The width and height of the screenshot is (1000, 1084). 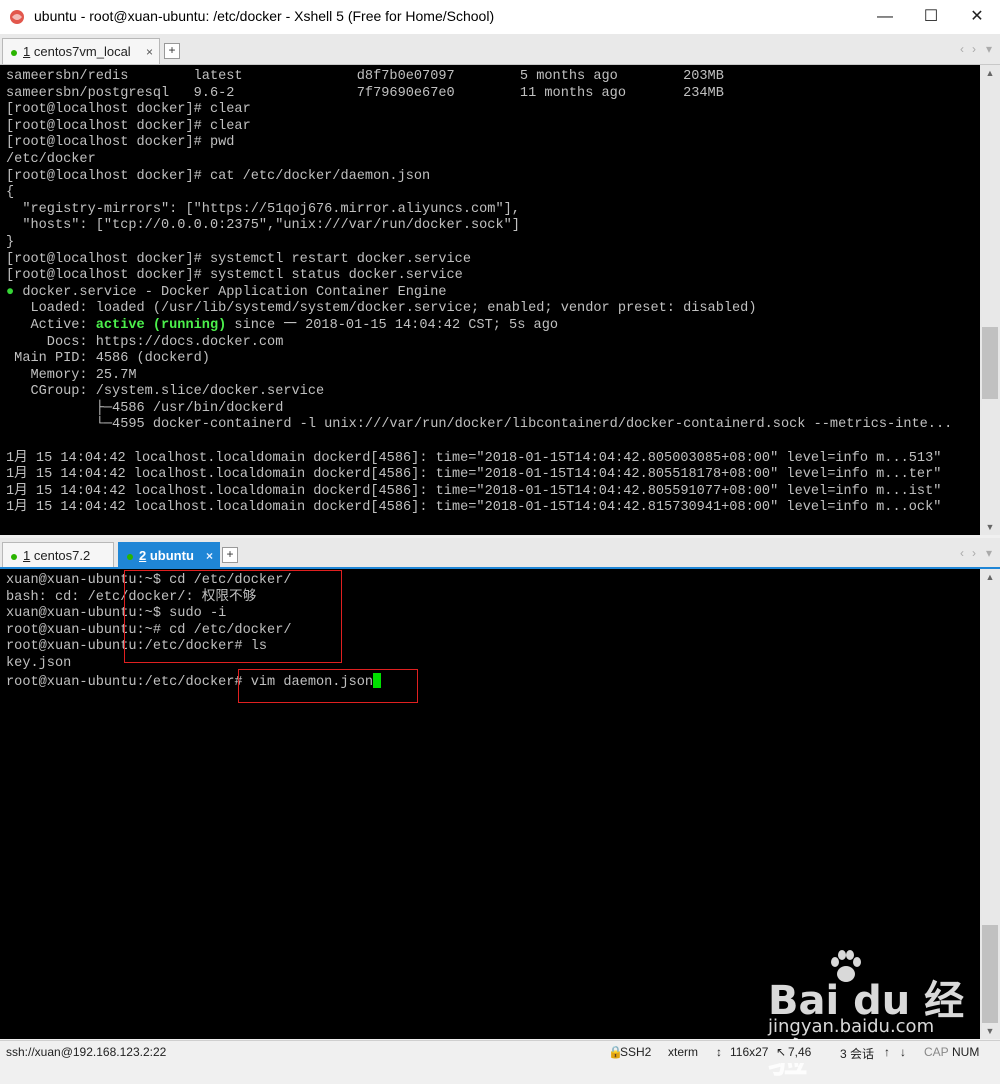 I want to click on tab-label: centos7.2, so click(x=62, y=555).